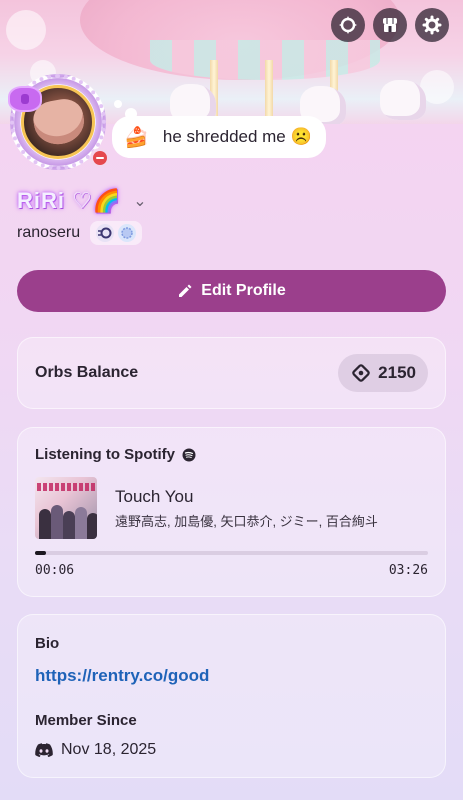 The height and width of the screenshot is (800, 463). What do you see at coordinates (237, 136) in the screenshot?
I see `custom-status-text: he shredded me ☹️` at bounding box center [237, 136].